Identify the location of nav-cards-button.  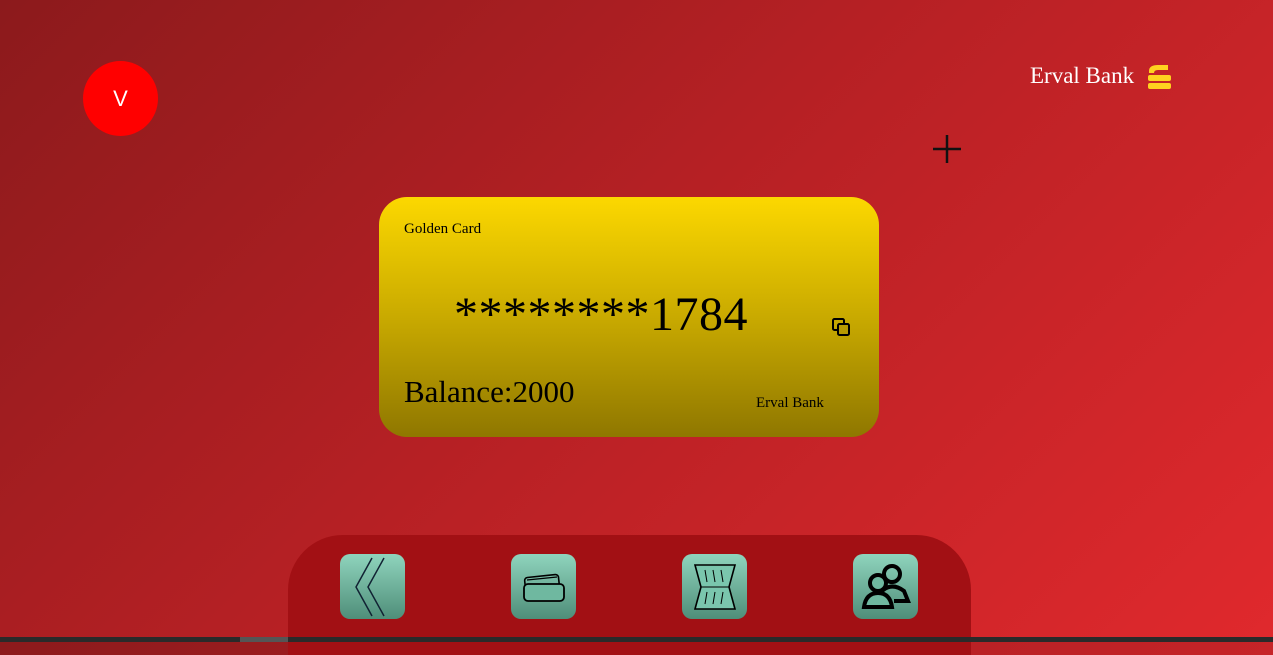
(543, 586).